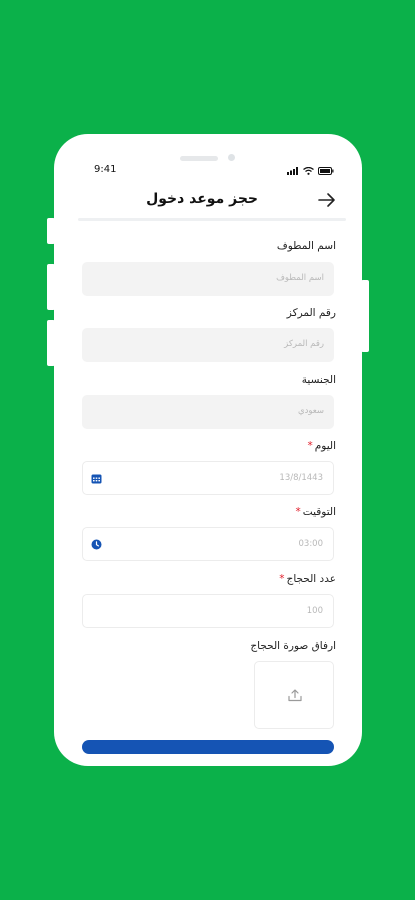 This screenshot has height=900, width=415. Describe the element at coordinates (327, 200) in the screenshot. I see `back-arrow-icon` at that location.